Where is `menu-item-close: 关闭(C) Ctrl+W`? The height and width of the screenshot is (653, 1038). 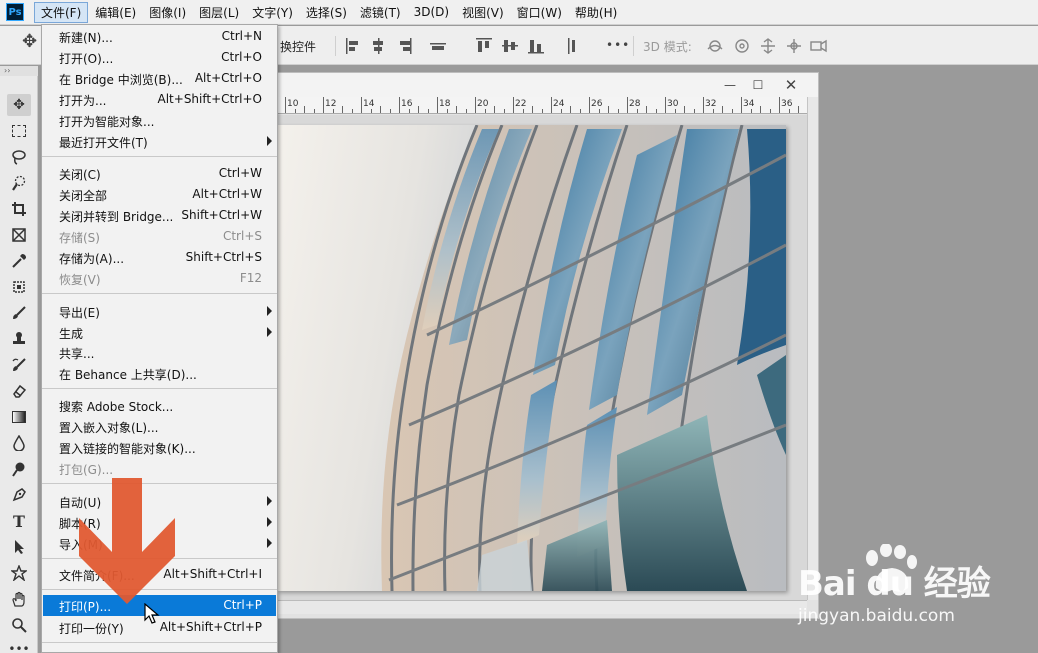 menu-item-close: 关闭(C) Ctrl+W is located at coordinates (159, 173).